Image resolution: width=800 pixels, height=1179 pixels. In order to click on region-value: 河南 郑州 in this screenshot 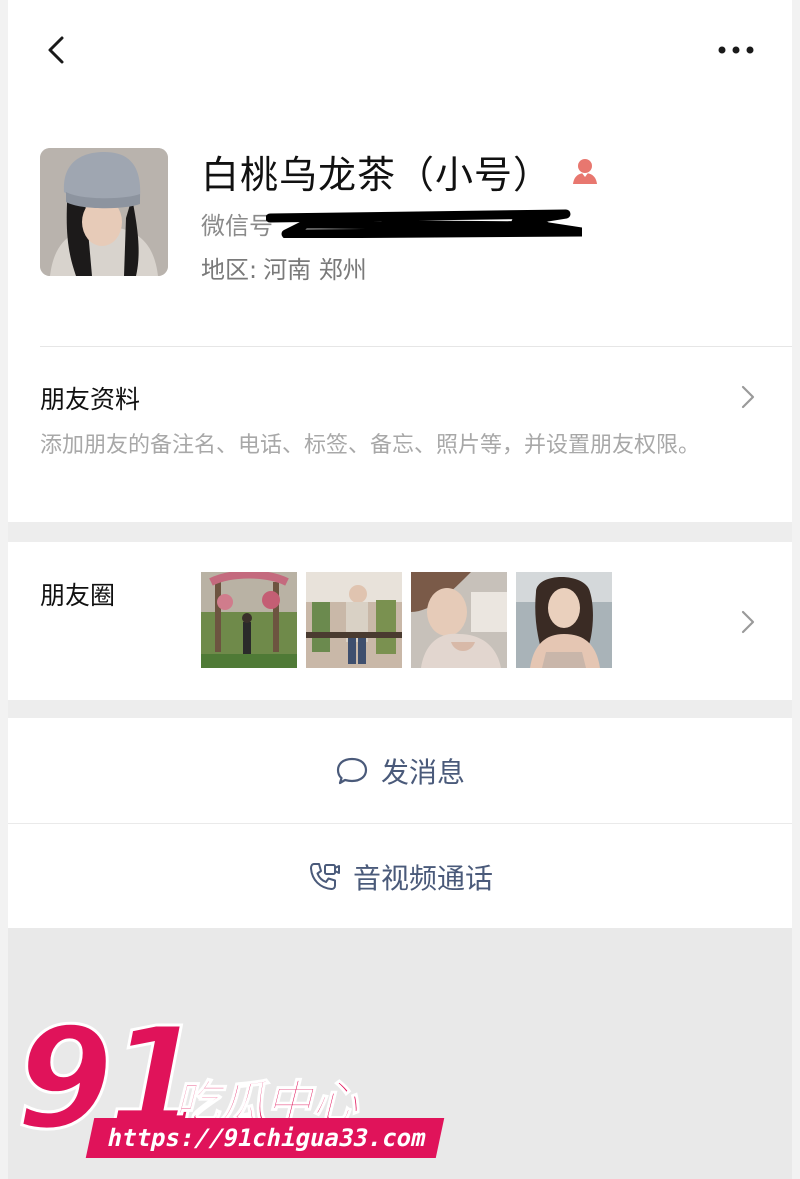, I will do `click(315, 270)`.